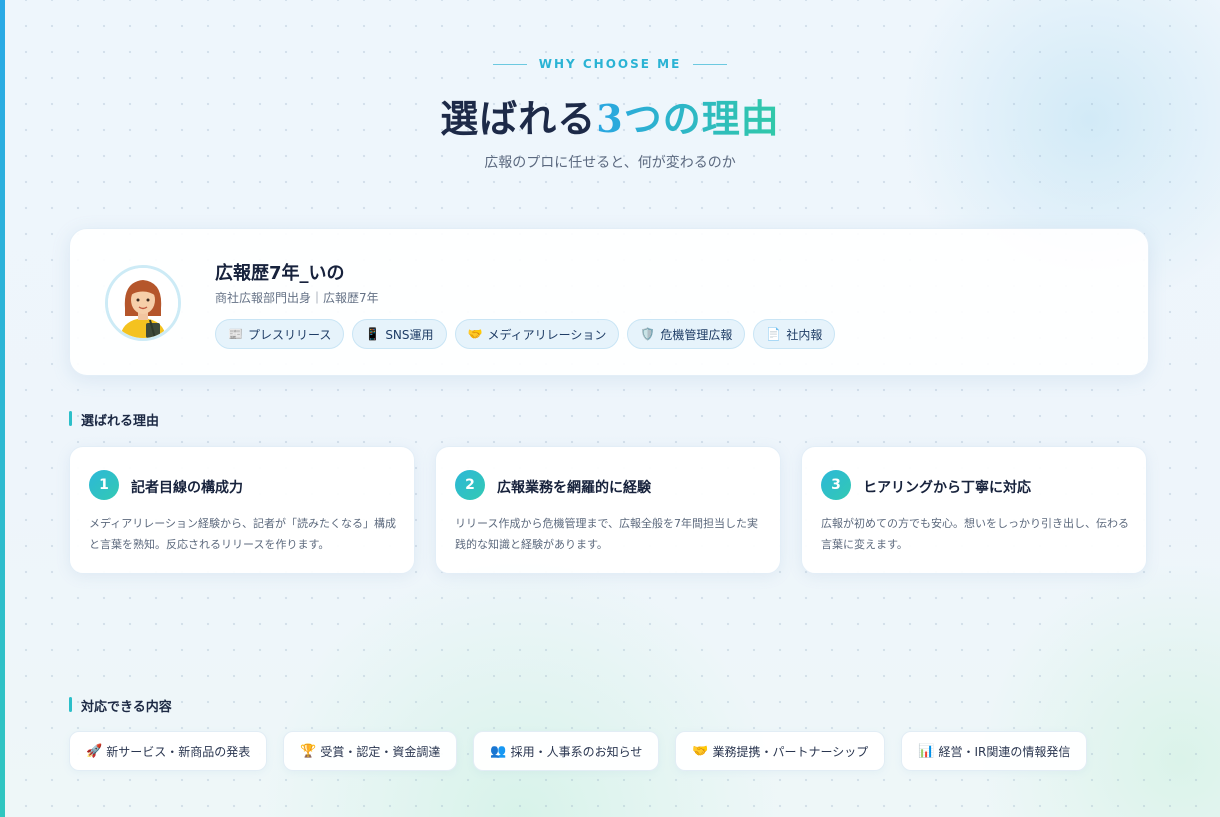 This screenshot has height=817, width=1220. I want to click on topic-management-ir: 📊 経営・IR関連の情報発信, so click(994, 751).